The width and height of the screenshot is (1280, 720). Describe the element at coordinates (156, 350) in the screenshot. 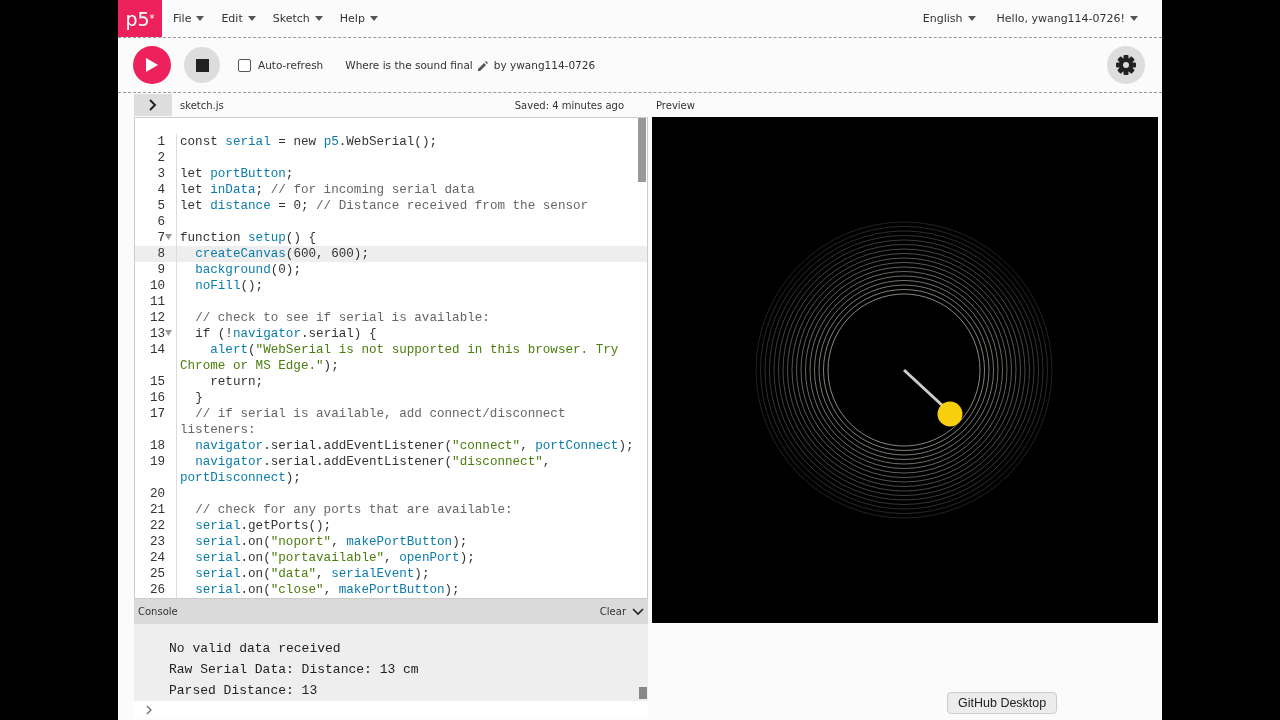

I see `line-number: 14` at that location.